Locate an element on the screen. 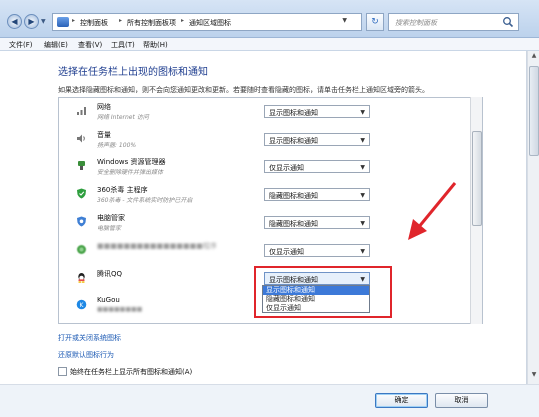  scroll-down-icon: ▼ is located at coordinates (534, 376).